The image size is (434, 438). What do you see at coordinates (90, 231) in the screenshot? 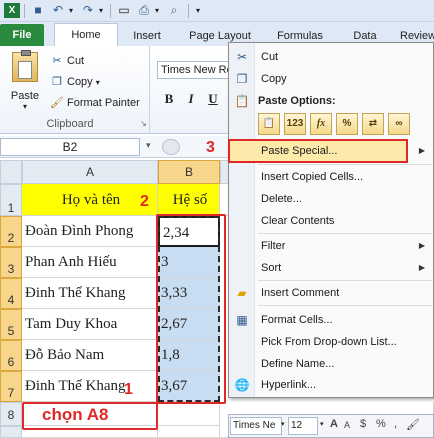
I see `cell-a2: Đoàn Đình Phong` at bounding box center [90, 231].